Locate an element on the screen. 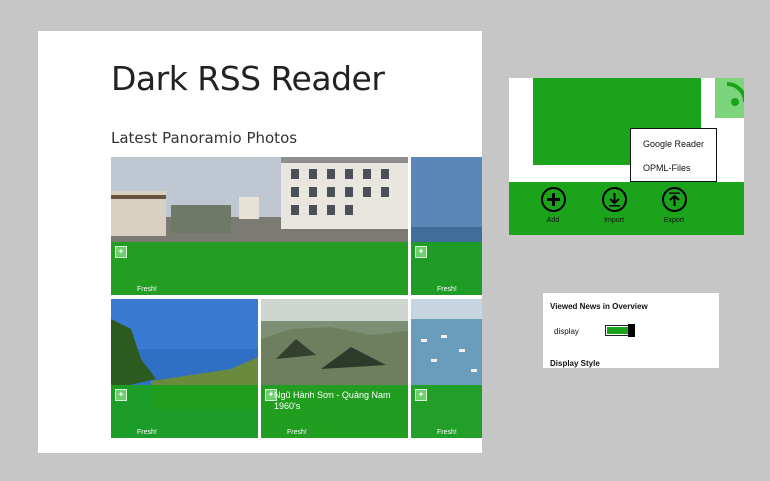 This screenshot has height=481, width=770. tile-1-status: Fresh! is located at coordinates (147, 289).